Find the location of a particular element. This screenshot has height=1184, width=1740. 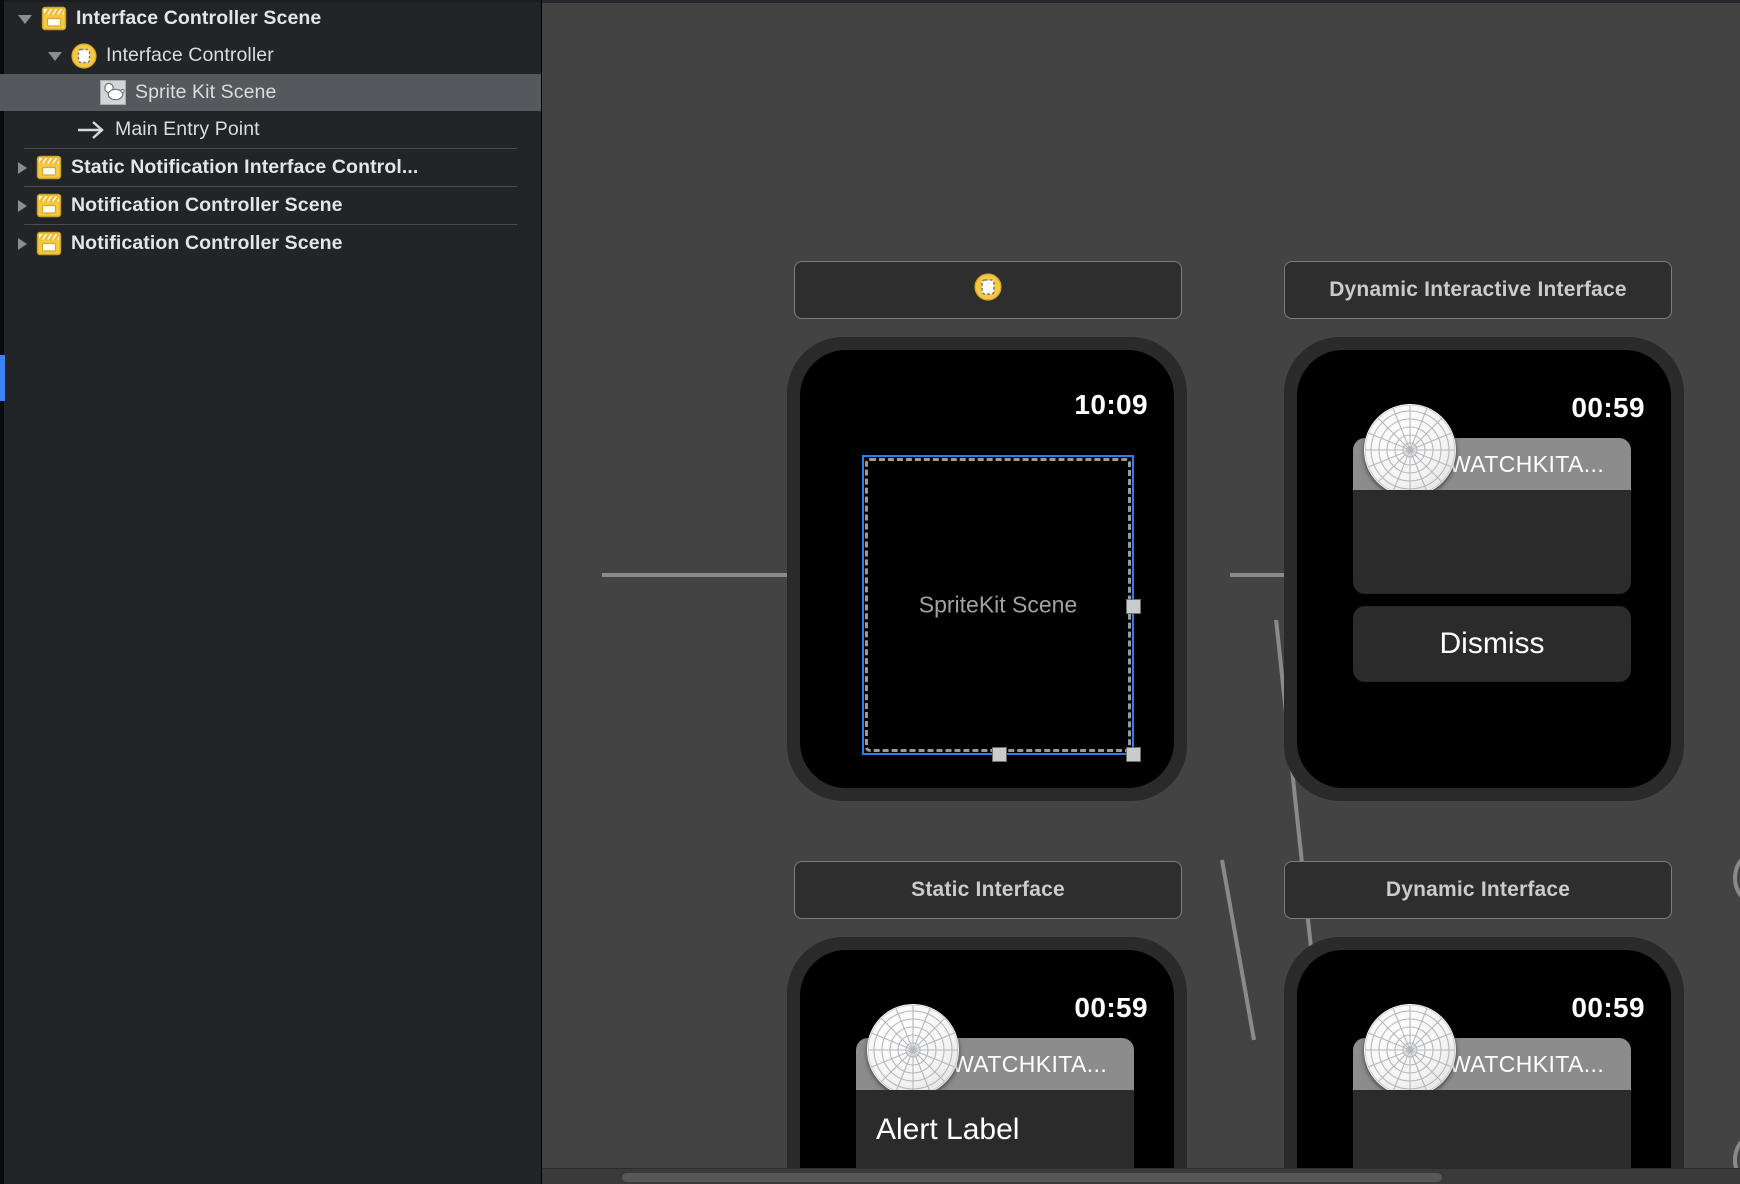

scene-title-dynamic-interactive-interface: Dynamic Interactive Interface is located at coordinates (1478, 290).